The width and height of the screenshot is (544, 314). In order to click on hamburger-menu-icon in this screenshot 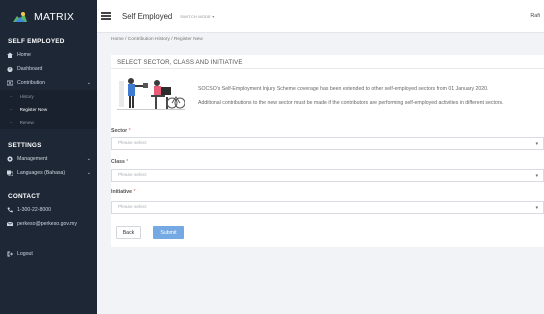, I will do `click(106, 15)`.